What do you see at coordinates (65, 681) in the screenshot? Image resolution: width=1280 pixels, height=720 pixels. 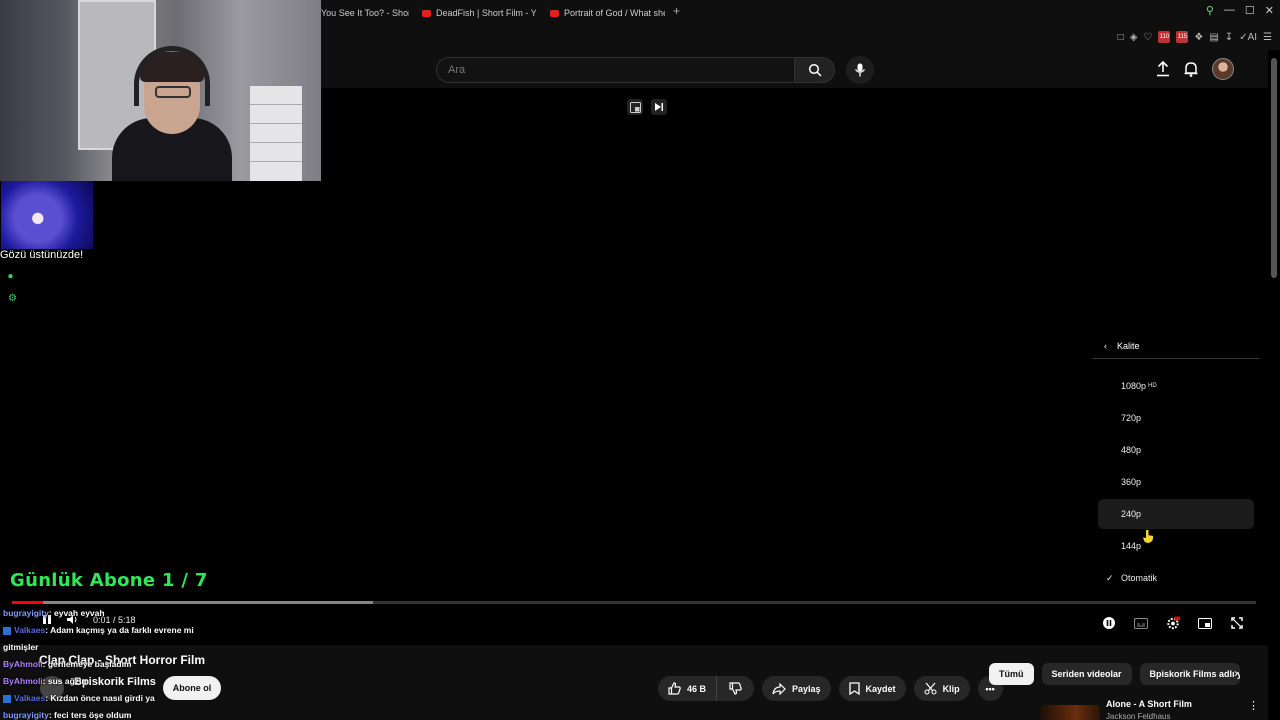 I see `chat-text: : sus ağzım` at bounding box center [65, 681].